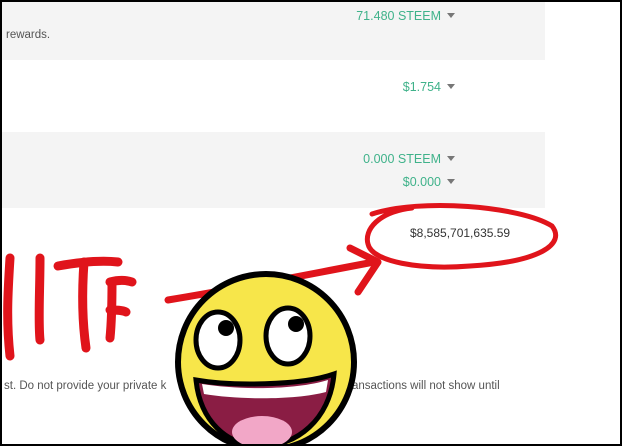 This screenshot has height=446, width=622. Describe the element at coordinates (266, 358) in the screenshot. I see `awesome-face-sticker` at that location.